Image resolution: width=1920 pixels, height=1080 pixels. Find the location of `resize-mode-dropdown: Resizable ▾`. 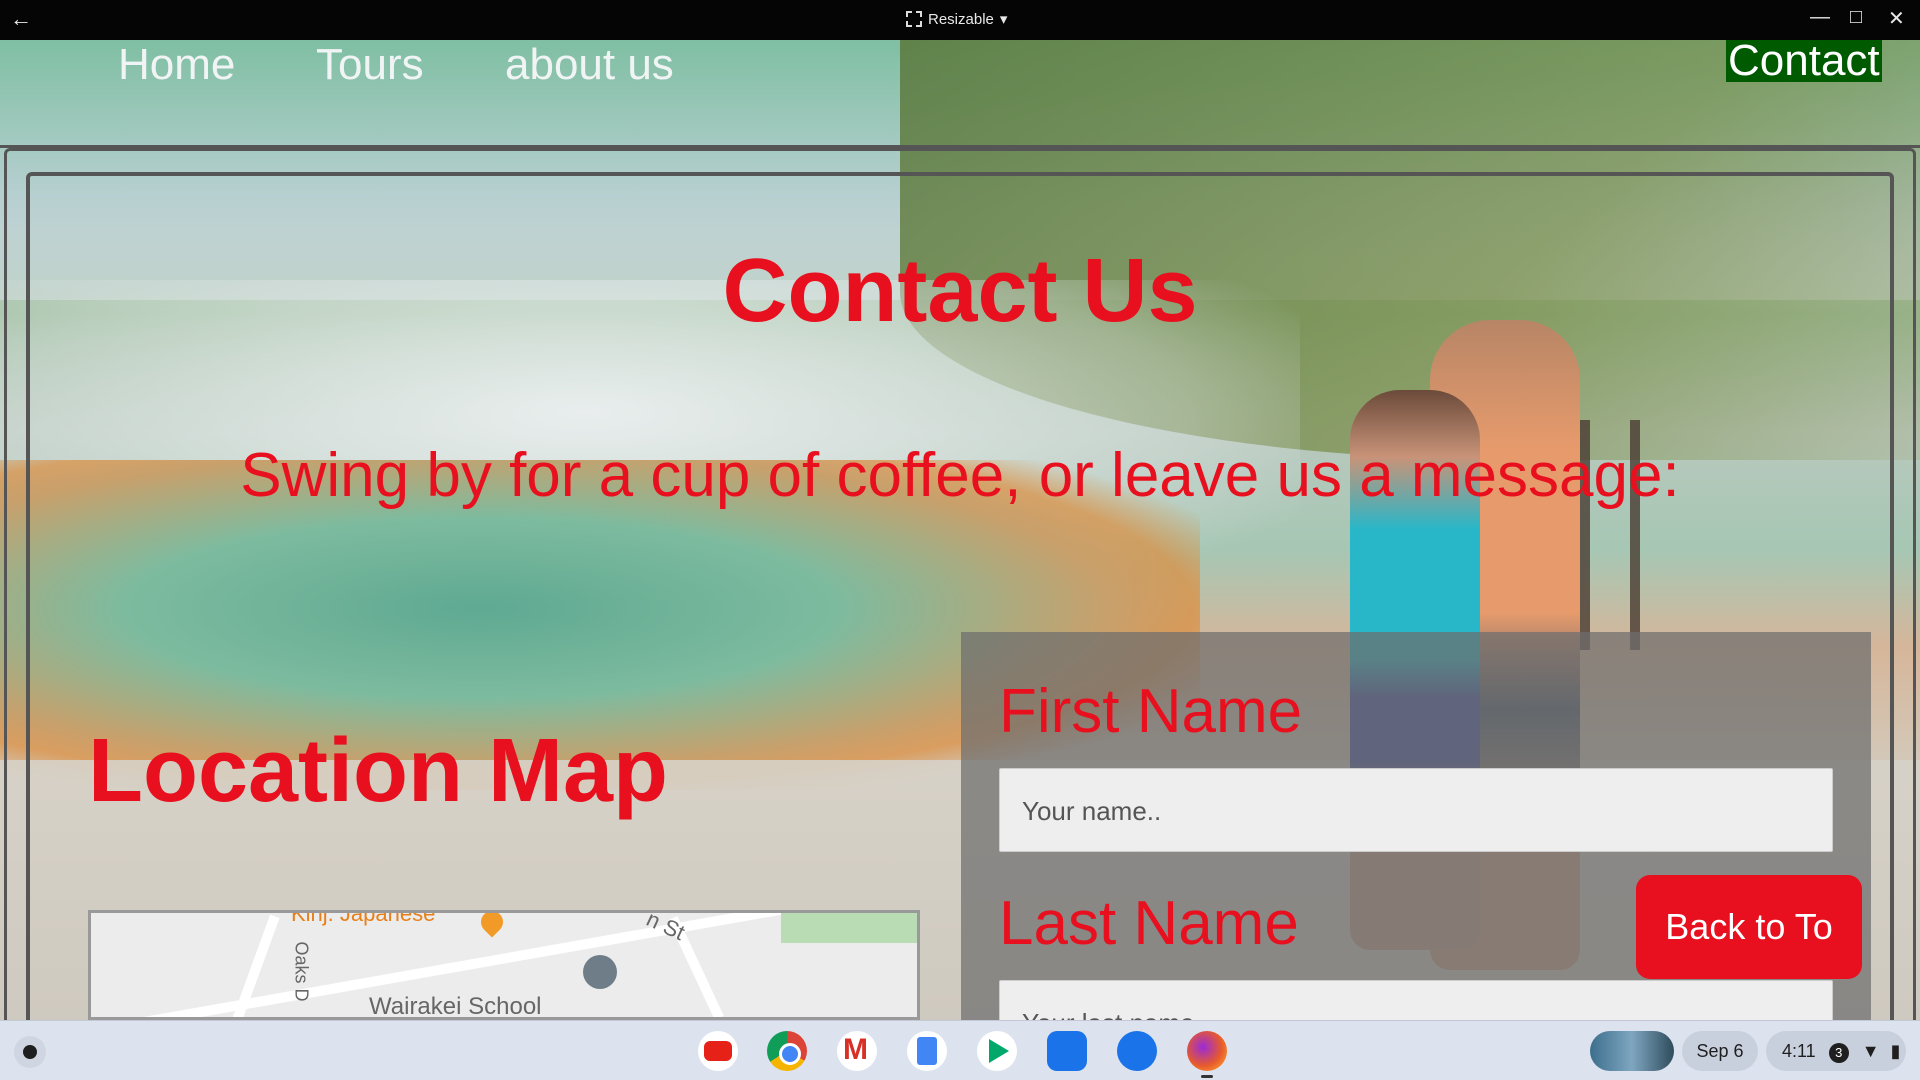

resize-mode-dropdown: Resizable ▾ is located at coordinates (956, 19).